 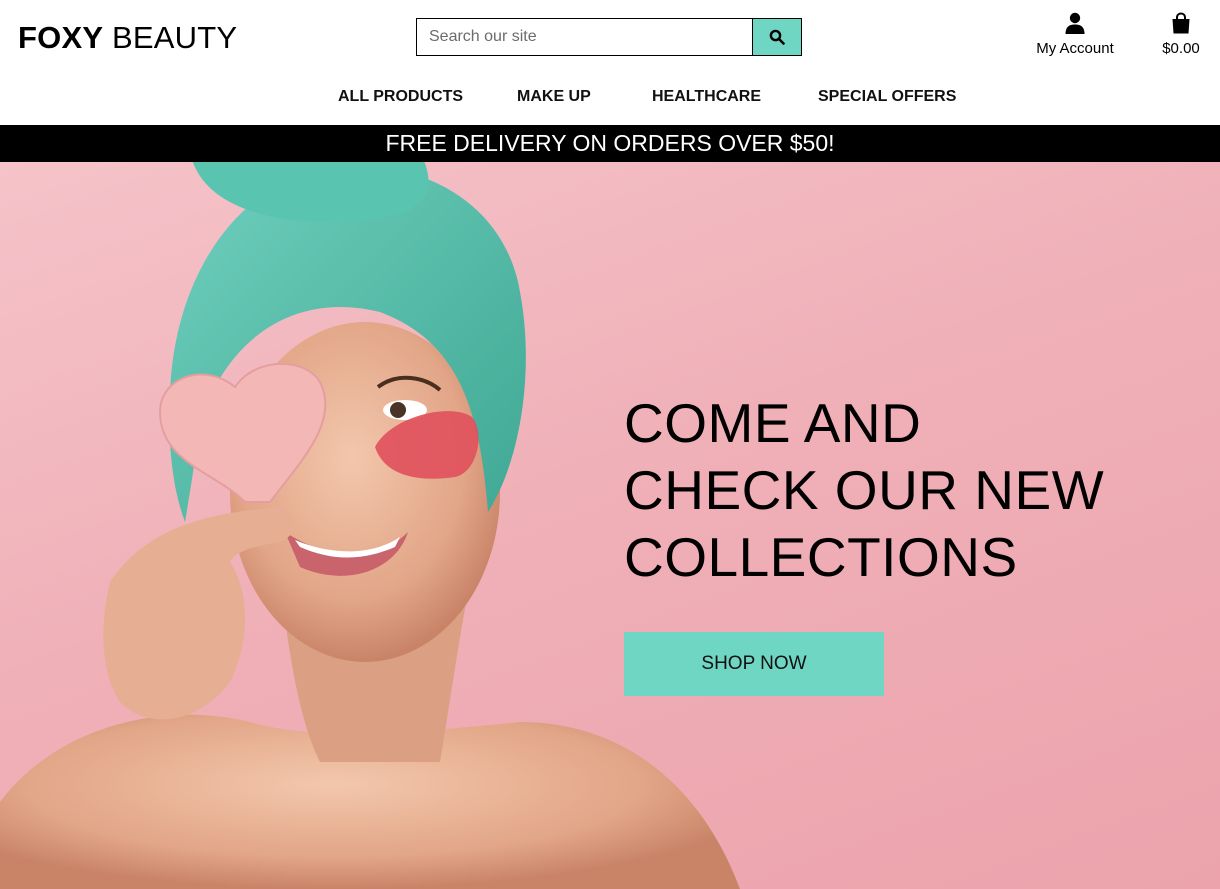 I want to click on site-header: FOXY BEAUTY My Account $0.00, so click(x=610, y=62).